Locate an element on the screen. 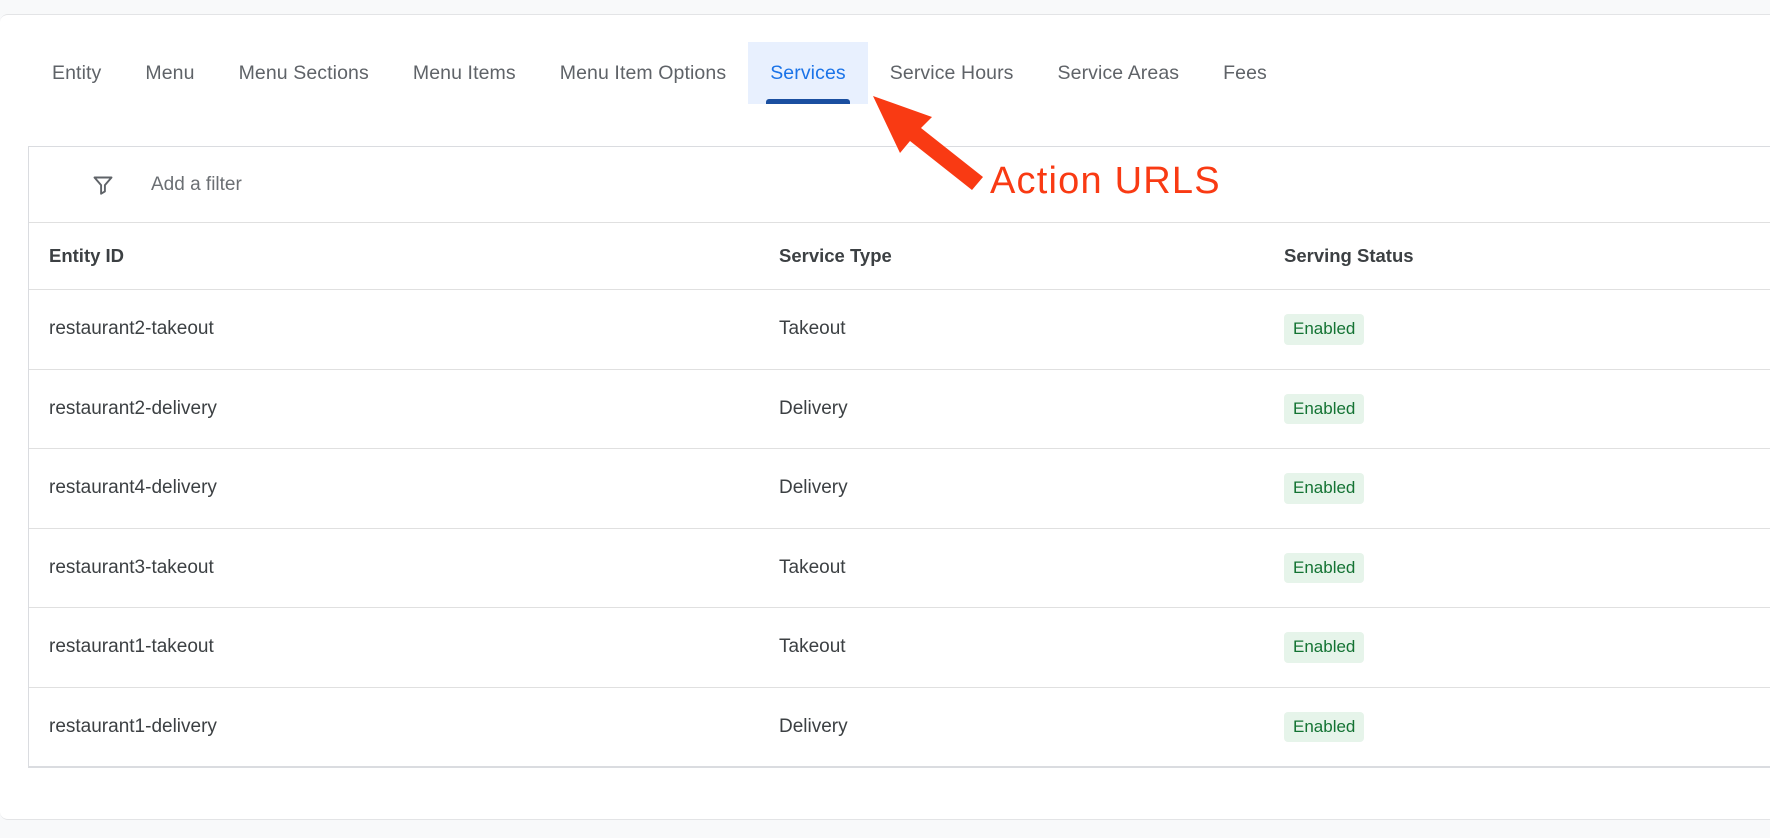  filter-bar: Add a filter is located at coordinates (899, 185).